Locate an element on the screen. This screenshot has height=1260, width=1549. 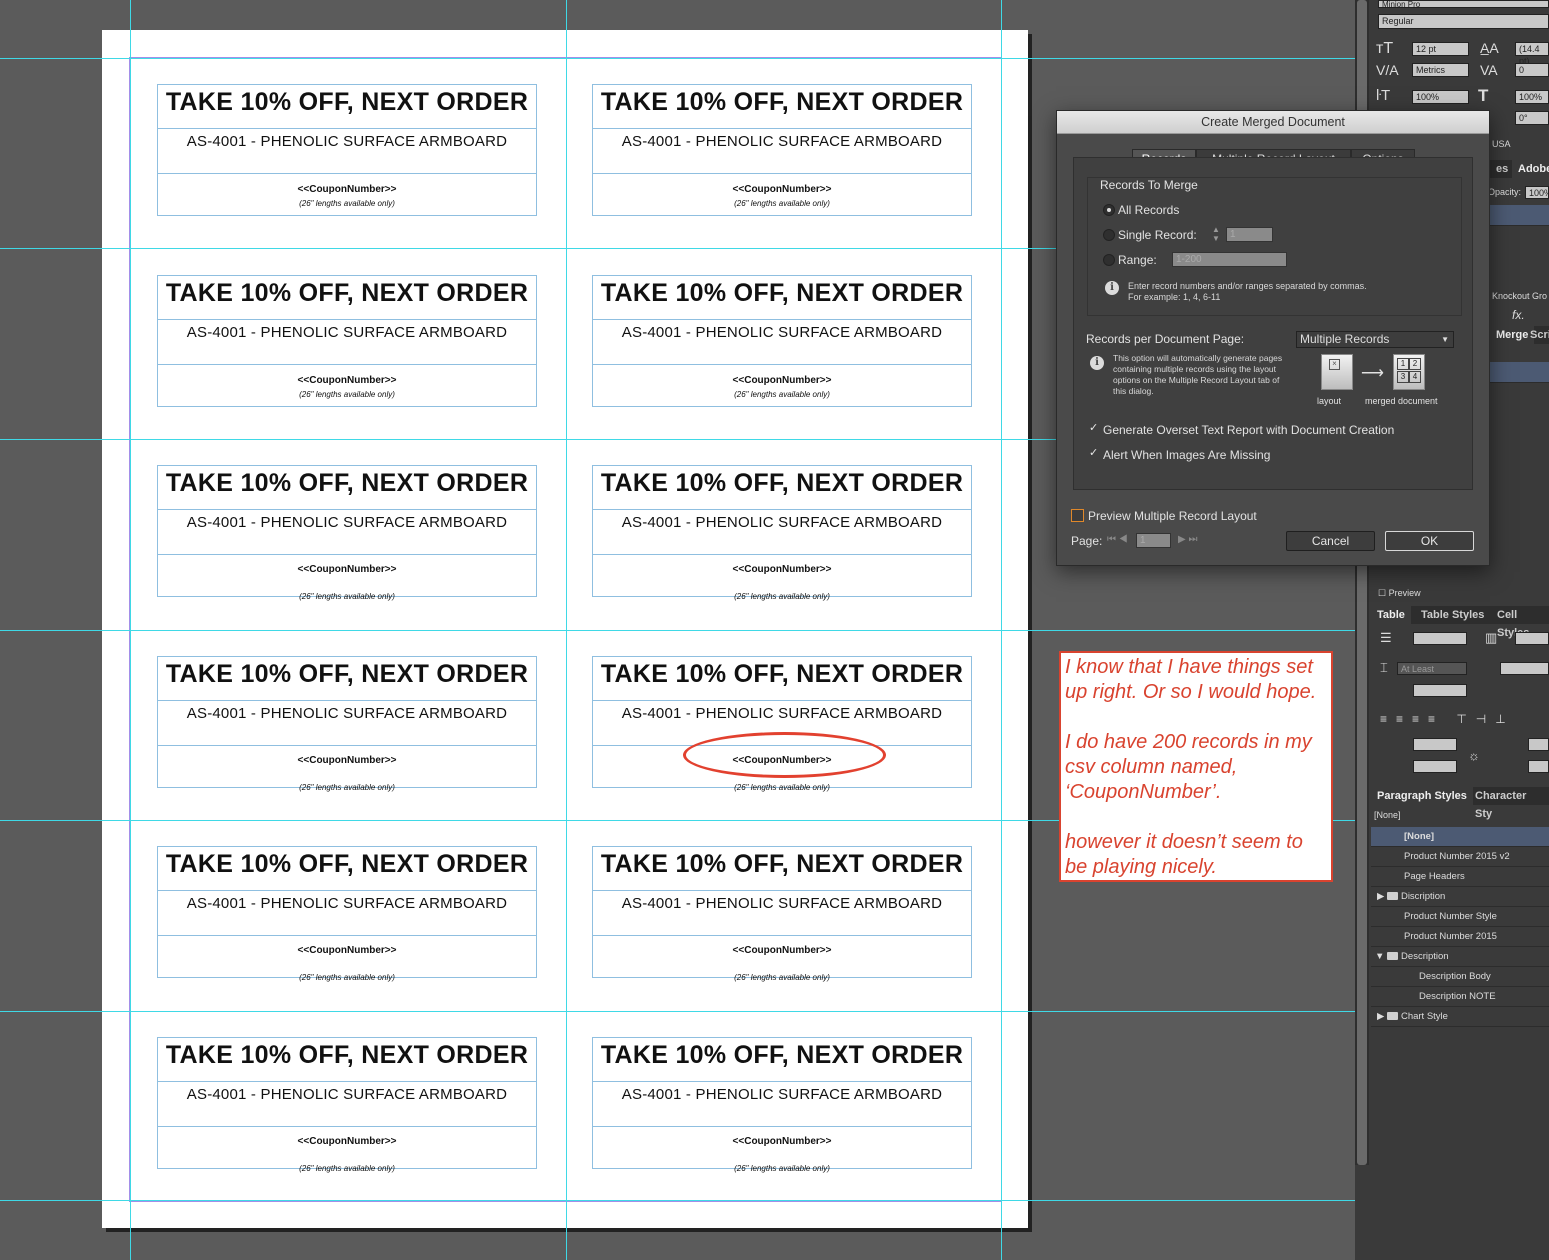
layout-thumbnail: × is located at coordinates (1337, 372).